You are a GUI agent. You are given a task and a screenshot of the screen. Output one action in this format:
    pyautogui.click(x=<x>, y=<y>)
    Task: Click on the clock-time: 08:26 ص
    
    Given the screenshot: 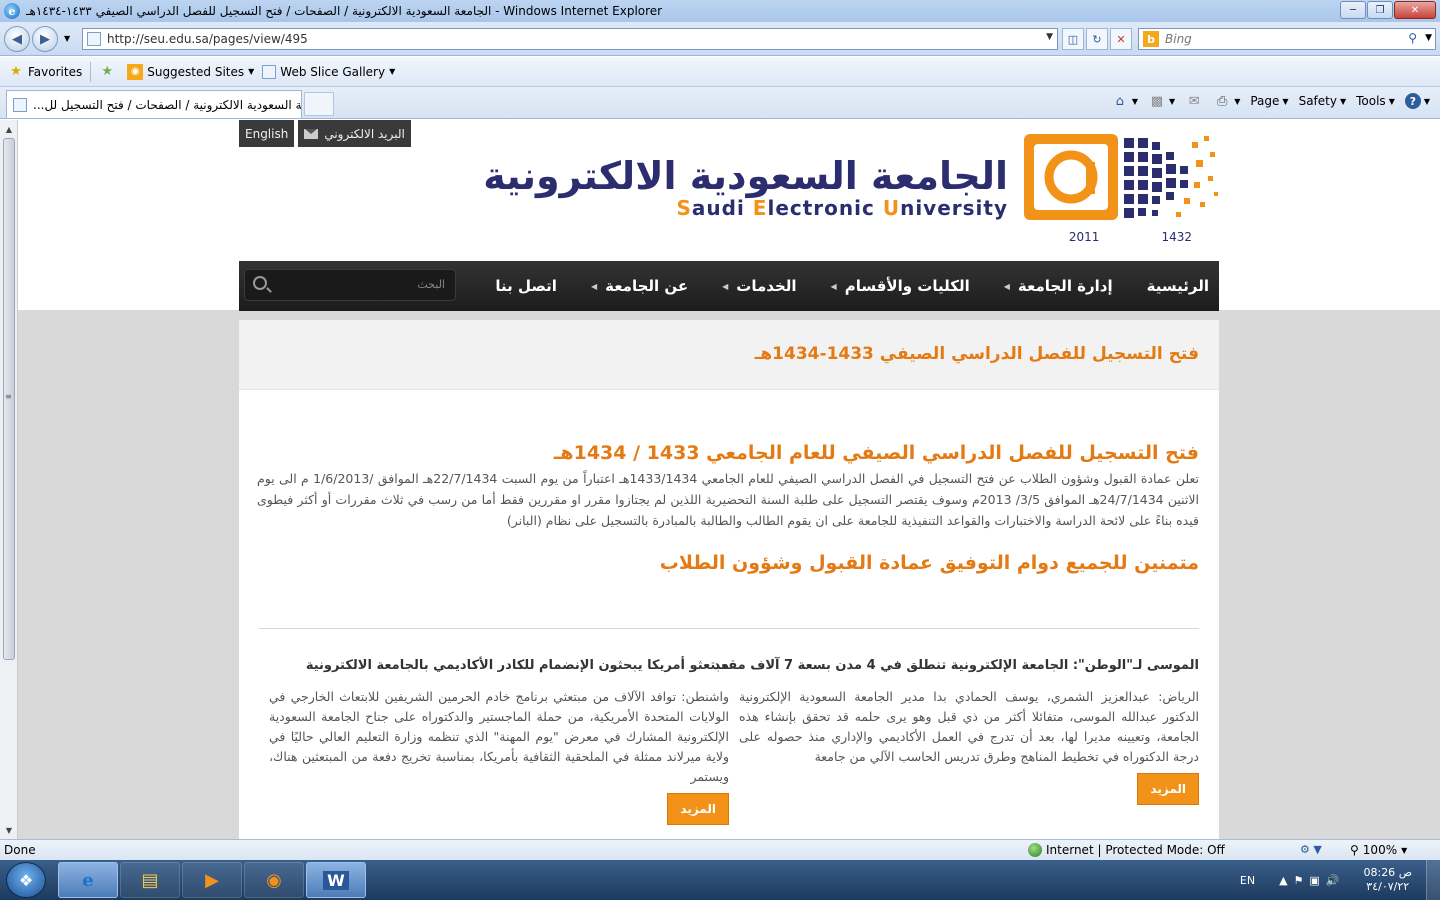 What is the action you would take?
    pyautogui.click(x=1387, y=872)
    